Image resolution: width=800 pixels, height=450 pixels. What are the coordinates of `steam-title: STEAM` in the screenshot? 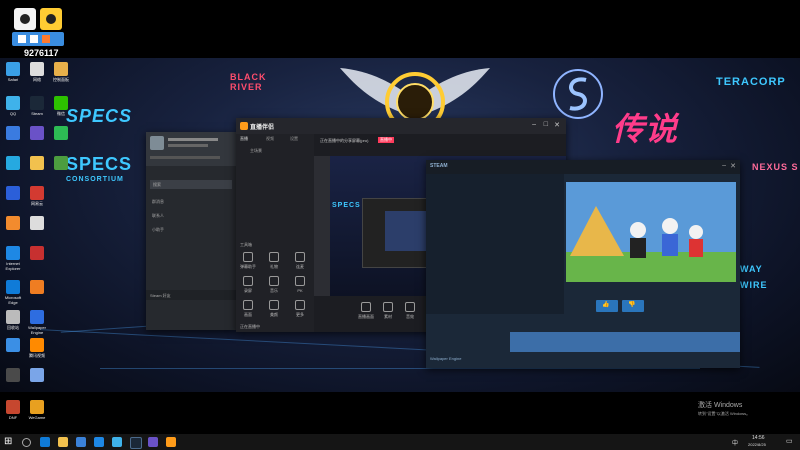 It's located at (439, 166).